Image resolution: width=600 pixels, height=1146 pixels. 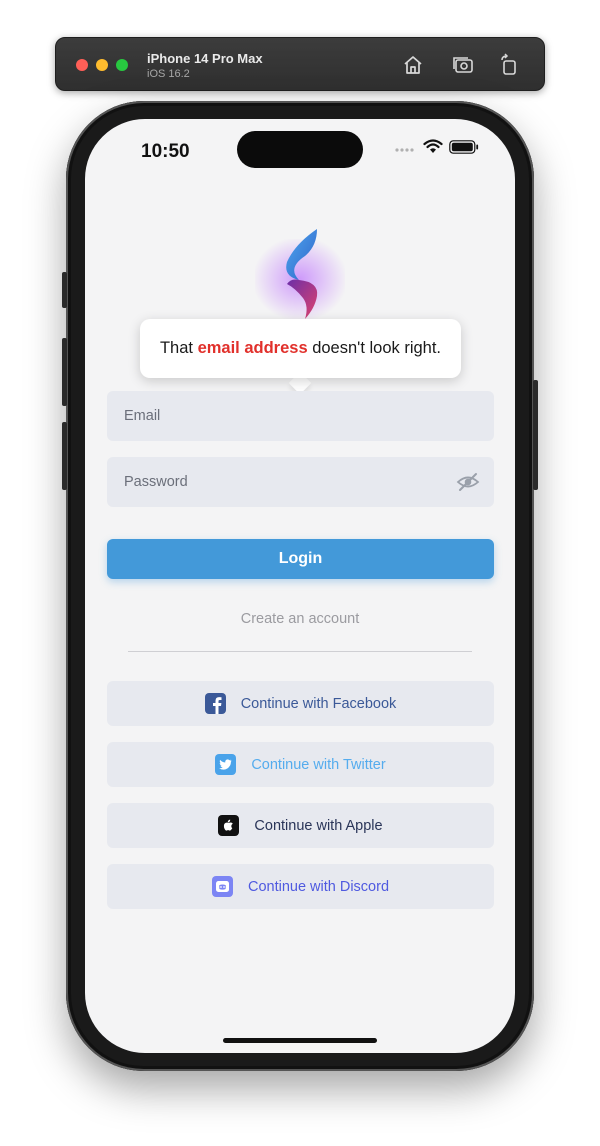 I want to click on apple-label: Continue with Apple, so click(x=318, y=825).